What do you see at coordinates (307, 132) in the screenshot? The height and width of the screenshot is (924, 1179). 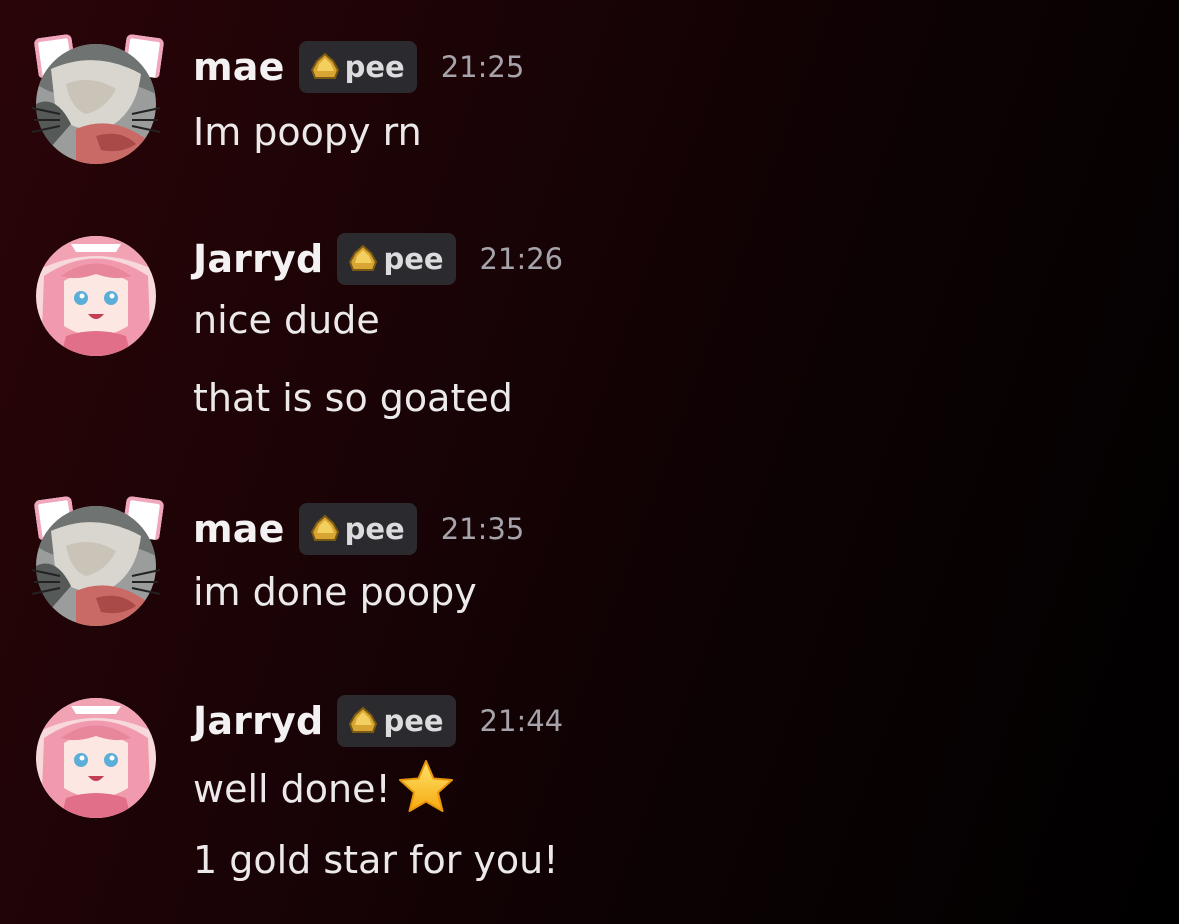 I see `message-text: Im poopy rn` at bounding box center [307, 132].